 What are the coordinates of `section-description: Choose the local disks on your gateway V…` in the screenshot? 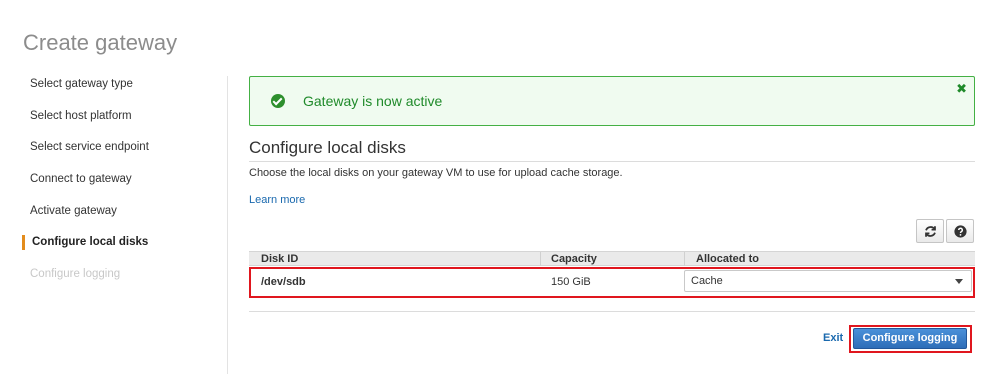 It's located at (436, 173).